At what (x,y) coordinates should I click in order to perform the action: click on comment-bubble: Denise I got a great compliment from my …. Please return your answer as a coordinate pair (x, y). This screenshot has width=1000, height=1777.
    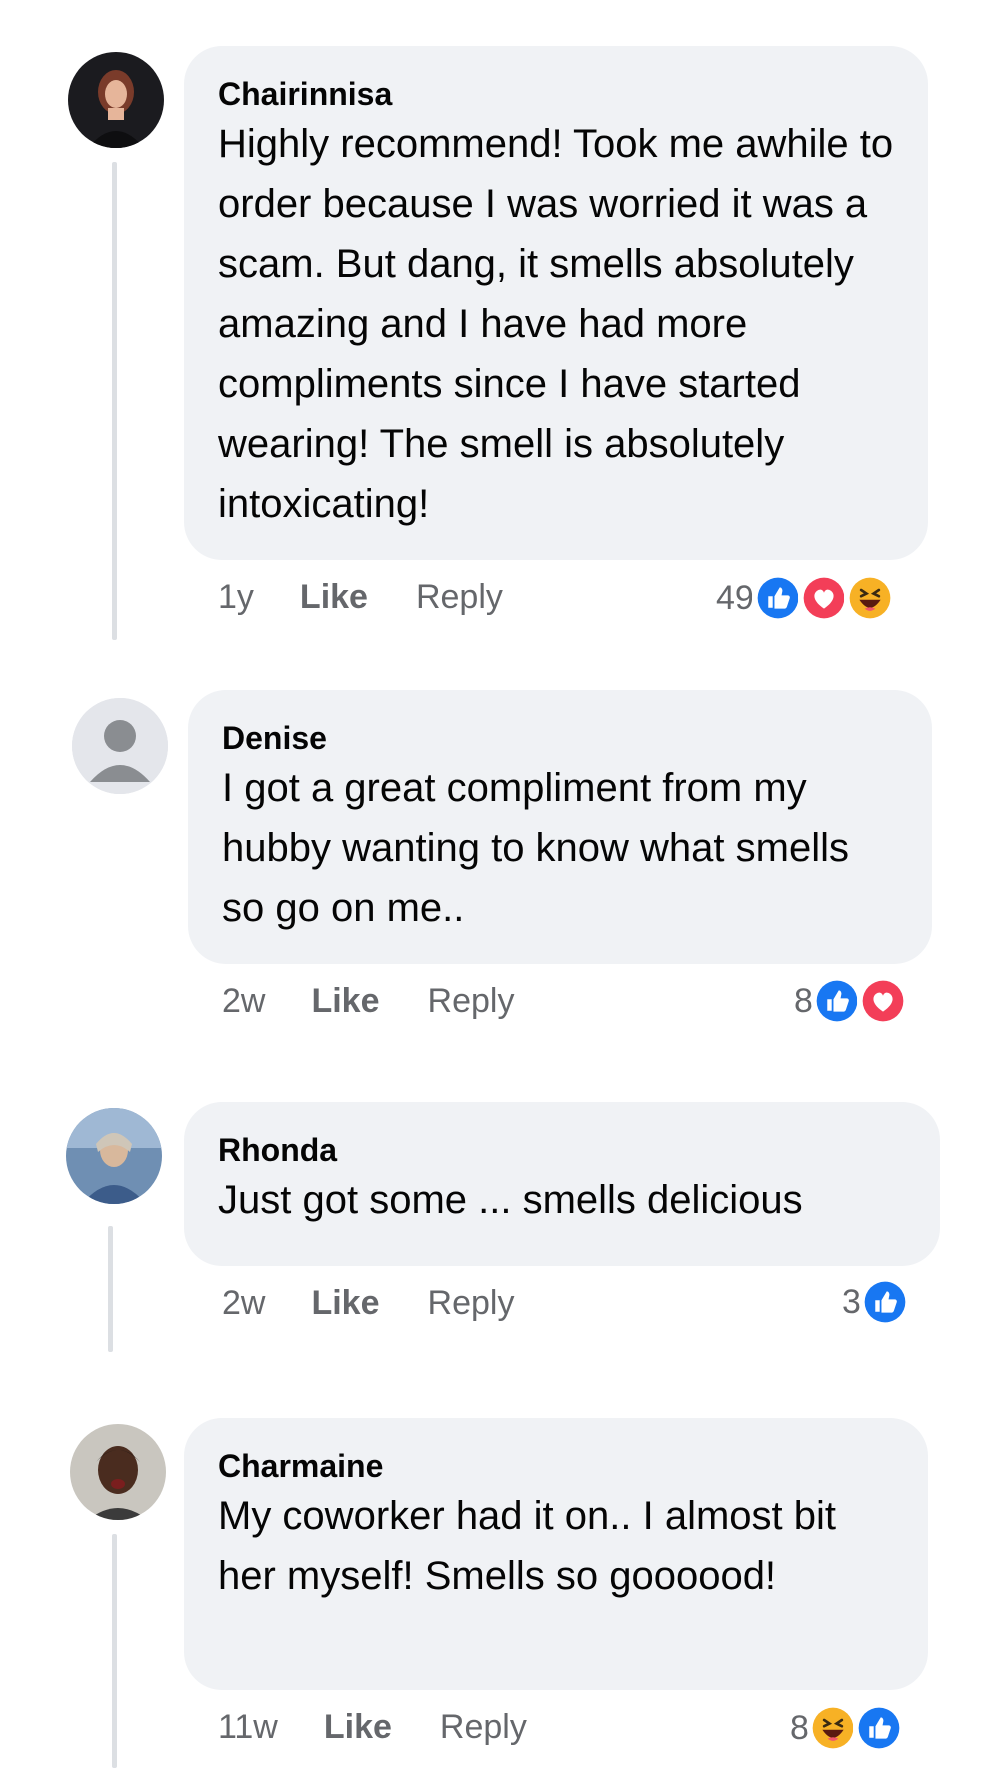
    Looking at the image, I should click on (560, 827).